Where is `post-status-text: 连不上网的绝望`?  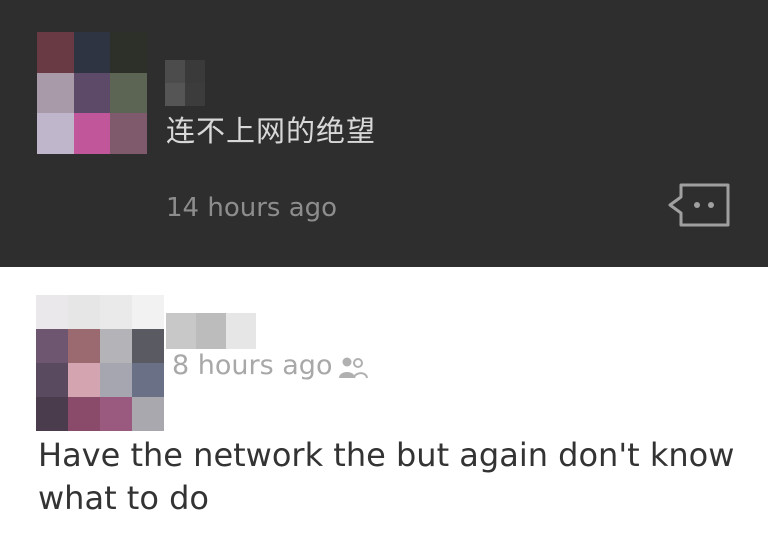
post-status-text: 连不上网的绝望 is located at coordinates (271, 131).